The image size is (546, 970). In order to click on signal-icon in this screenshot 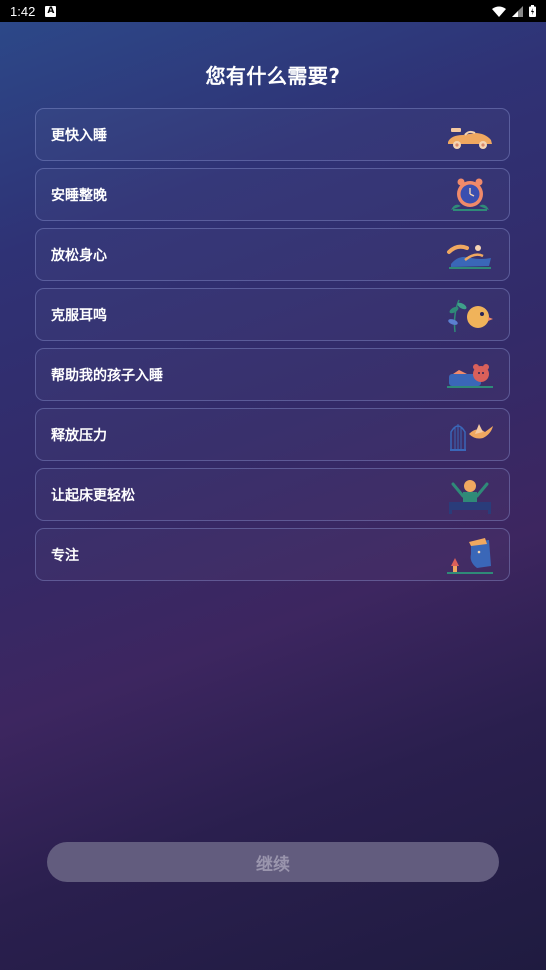, I will do `click(517, 11)`.